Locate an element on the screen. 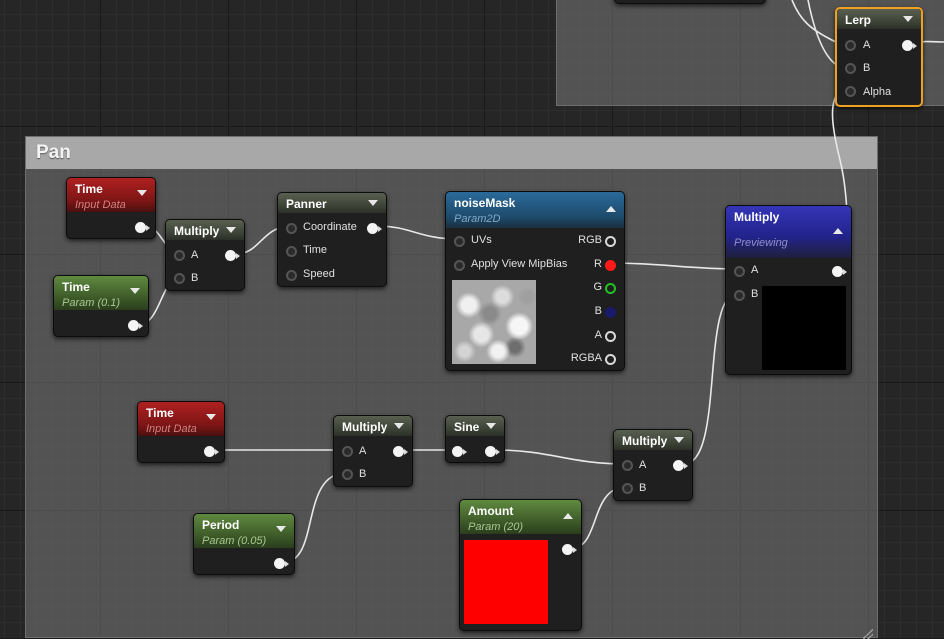 The image size is (944, 639). node-header: Sine is located at coordinates (475, 426).